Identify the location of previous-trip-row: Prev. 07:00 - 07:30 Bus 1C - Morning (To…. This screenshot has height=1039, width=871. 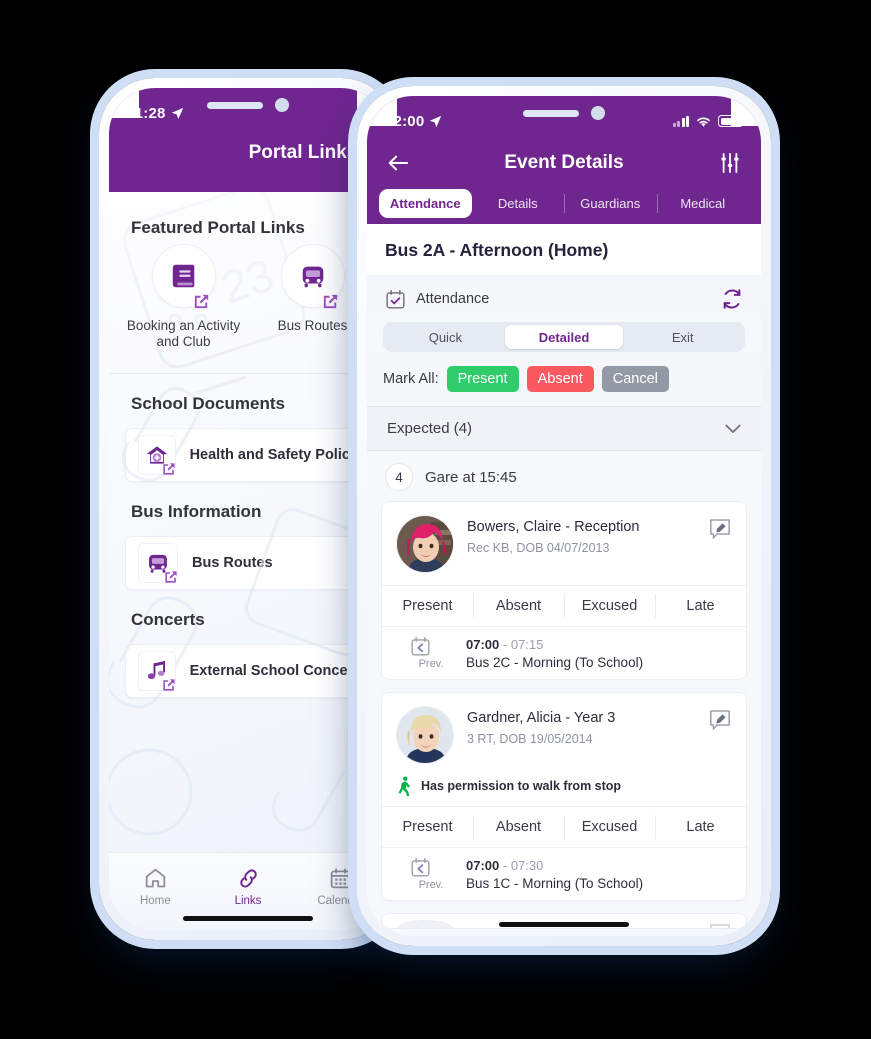
(564, 873).